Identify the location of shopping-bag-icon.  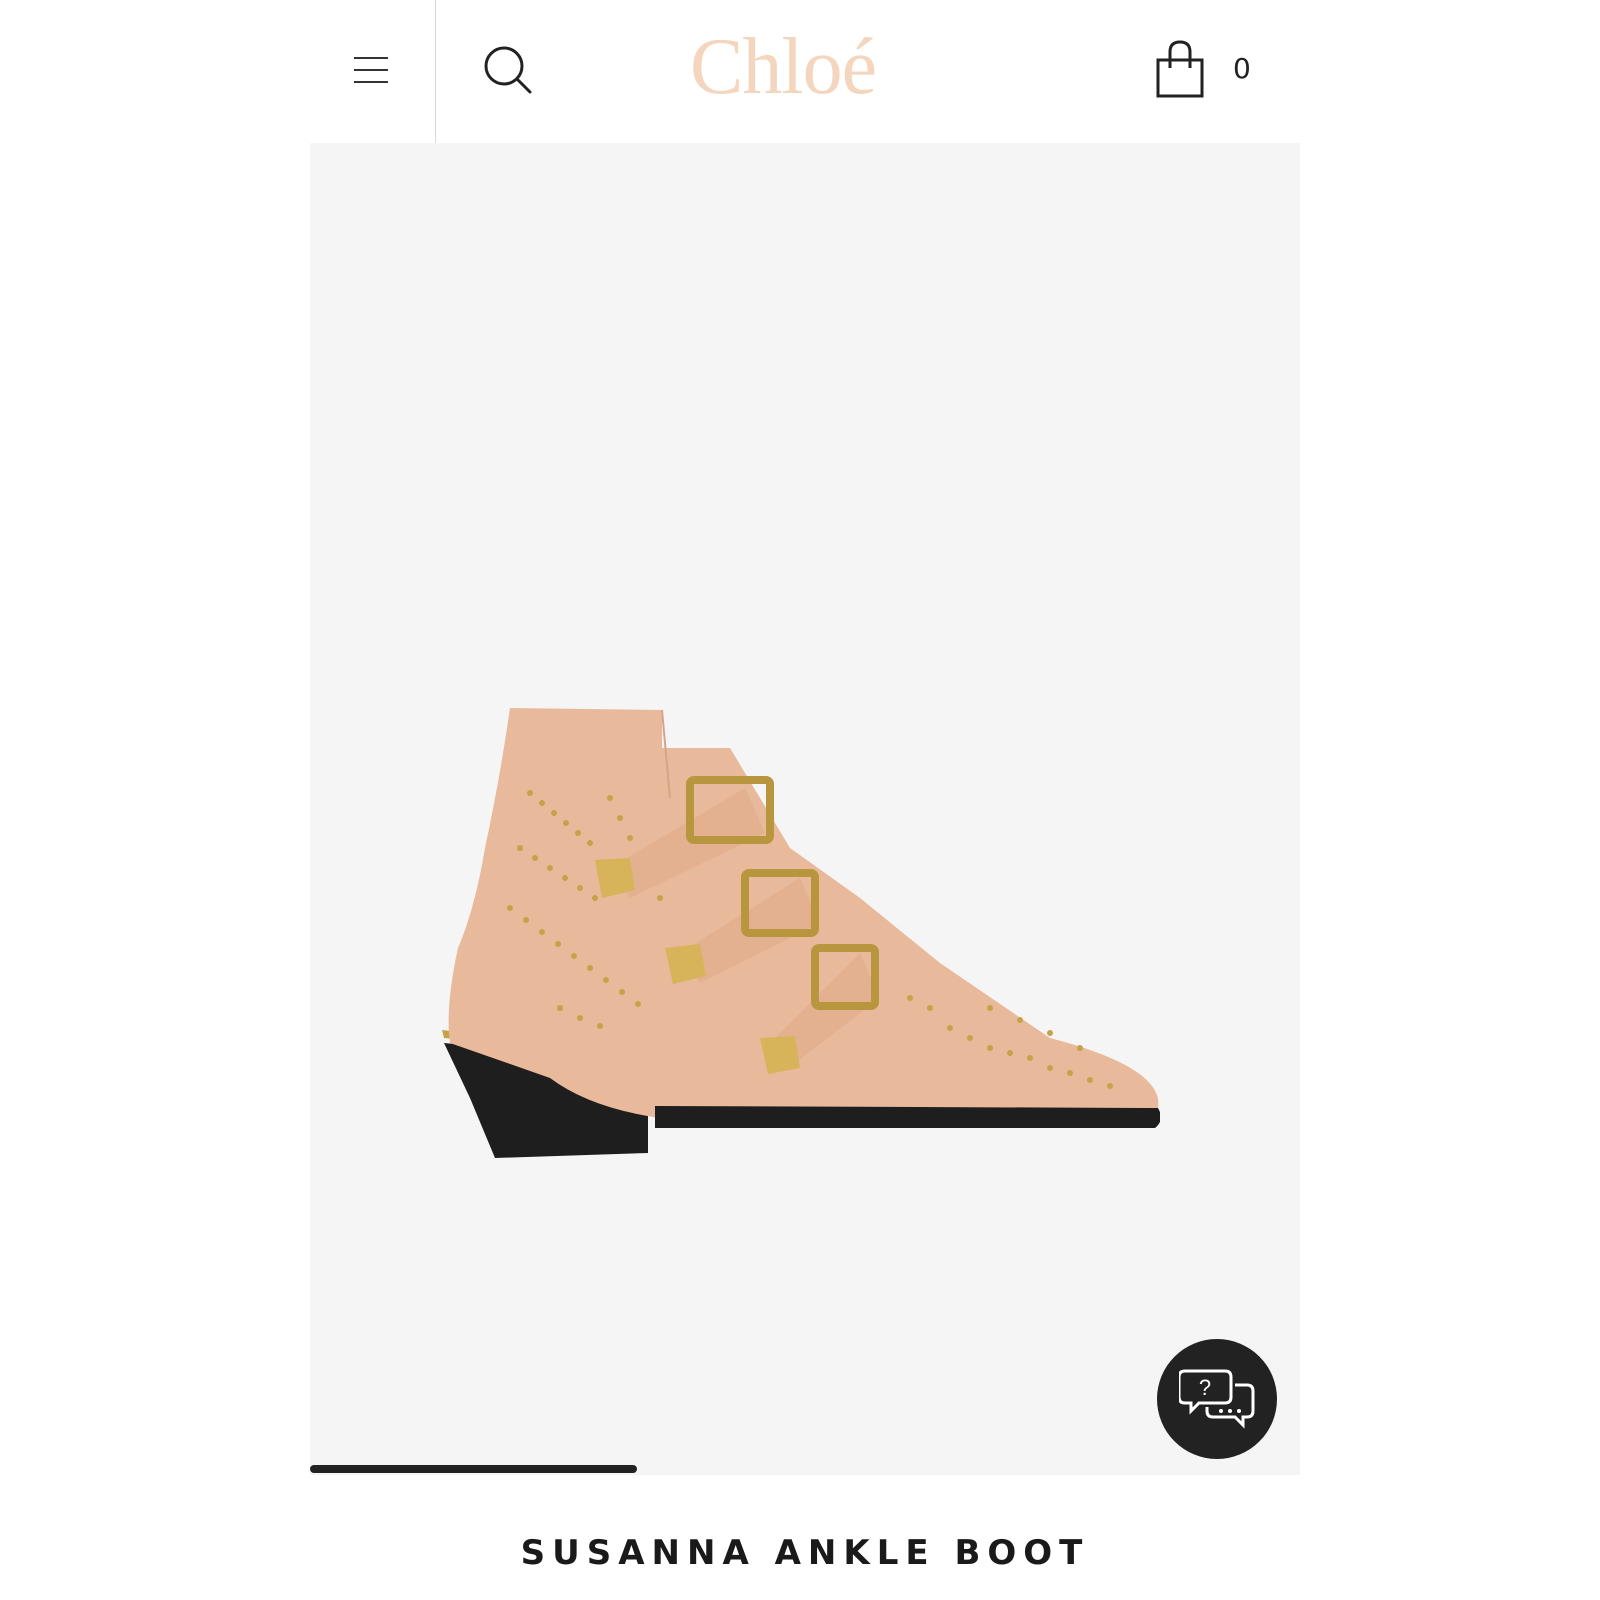
(1180, 69).